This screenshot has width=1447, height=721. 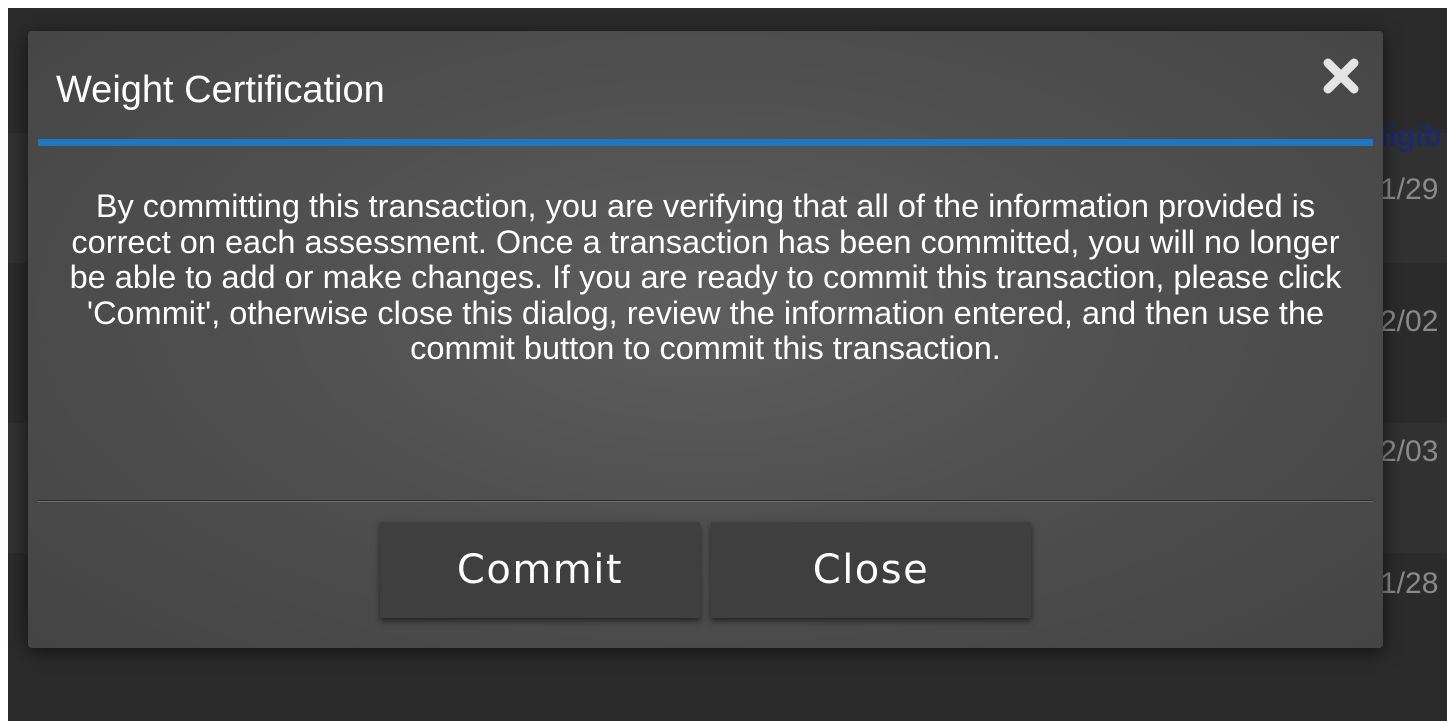 I want to click on footer-divider, so click(x=705, y=501).